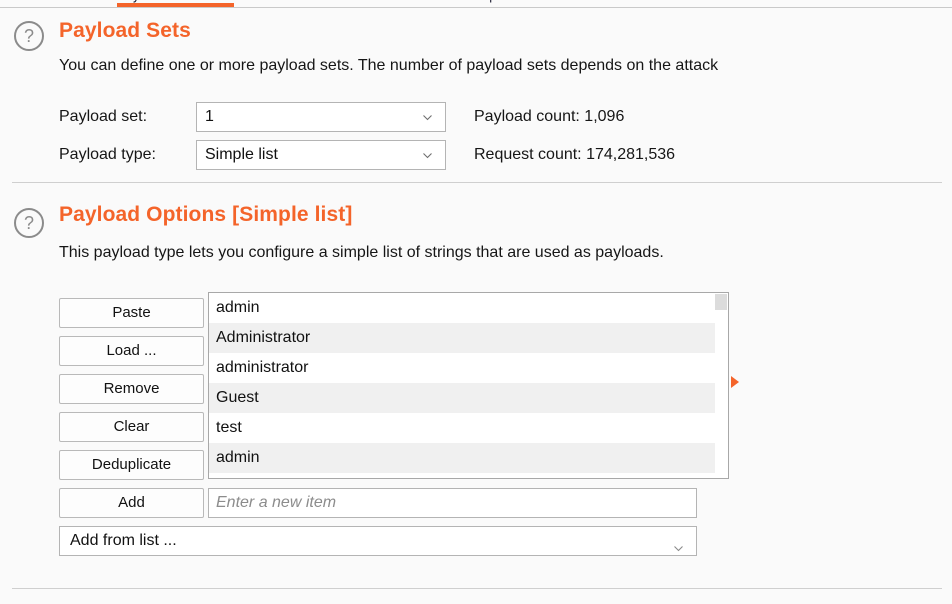 This screenshot has width=952, height=604. I want to click on payload-list-item: test, so click(468, 428).